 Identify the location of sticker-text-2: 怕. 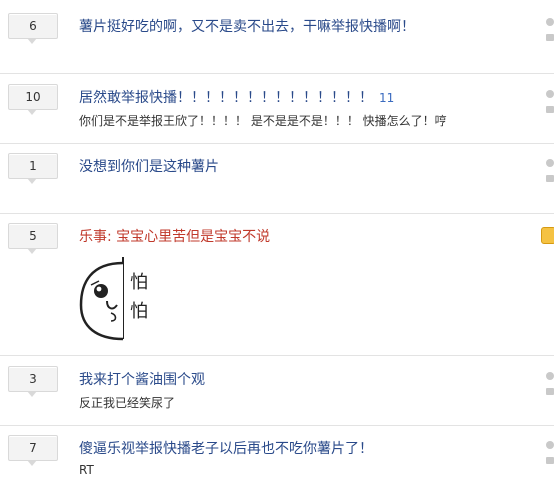
(139, 311).